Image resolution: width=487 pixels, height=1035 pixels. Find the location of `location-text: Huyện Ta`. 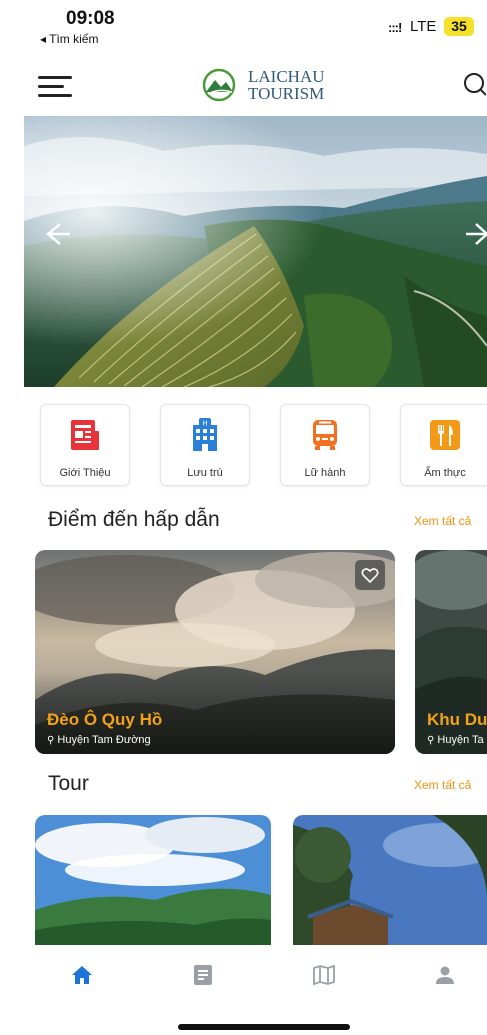

location-text: Huyện Ta is located at coordinates (460, 740).